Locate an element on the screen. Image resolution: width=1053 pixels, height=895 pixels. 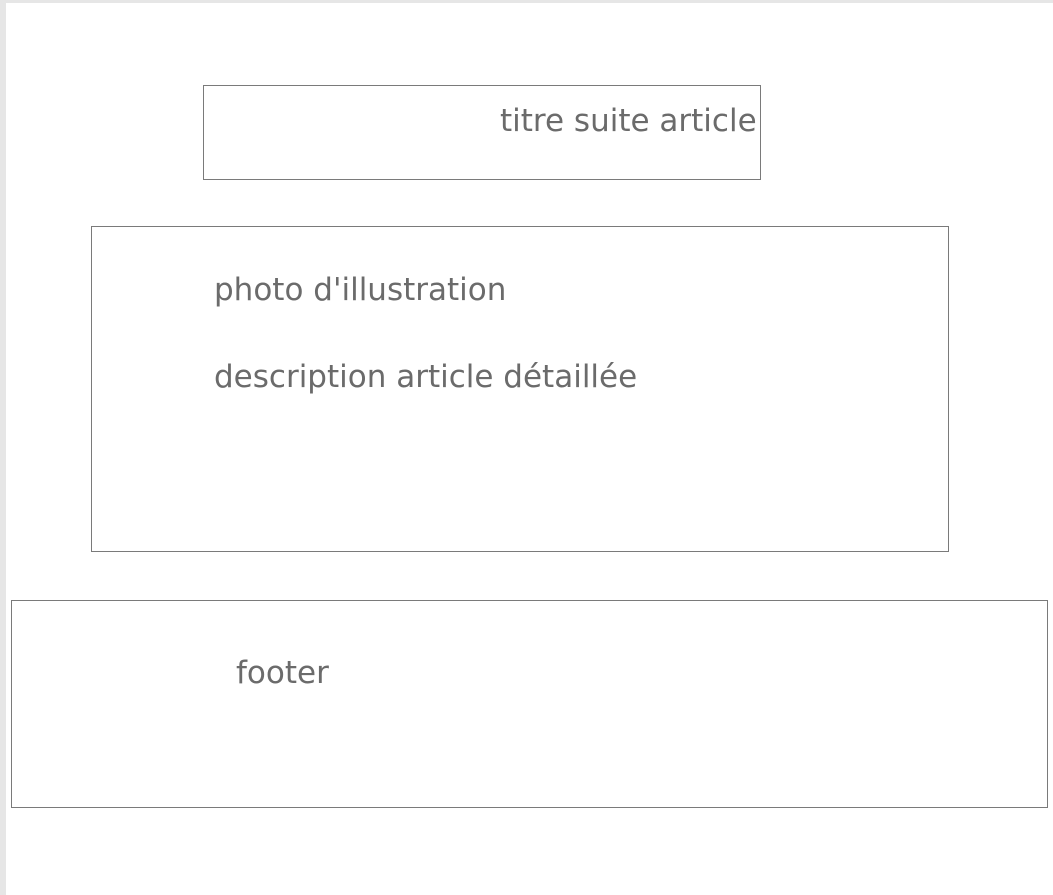
description-label: description article détaillée is located at coordinates (426, 377).